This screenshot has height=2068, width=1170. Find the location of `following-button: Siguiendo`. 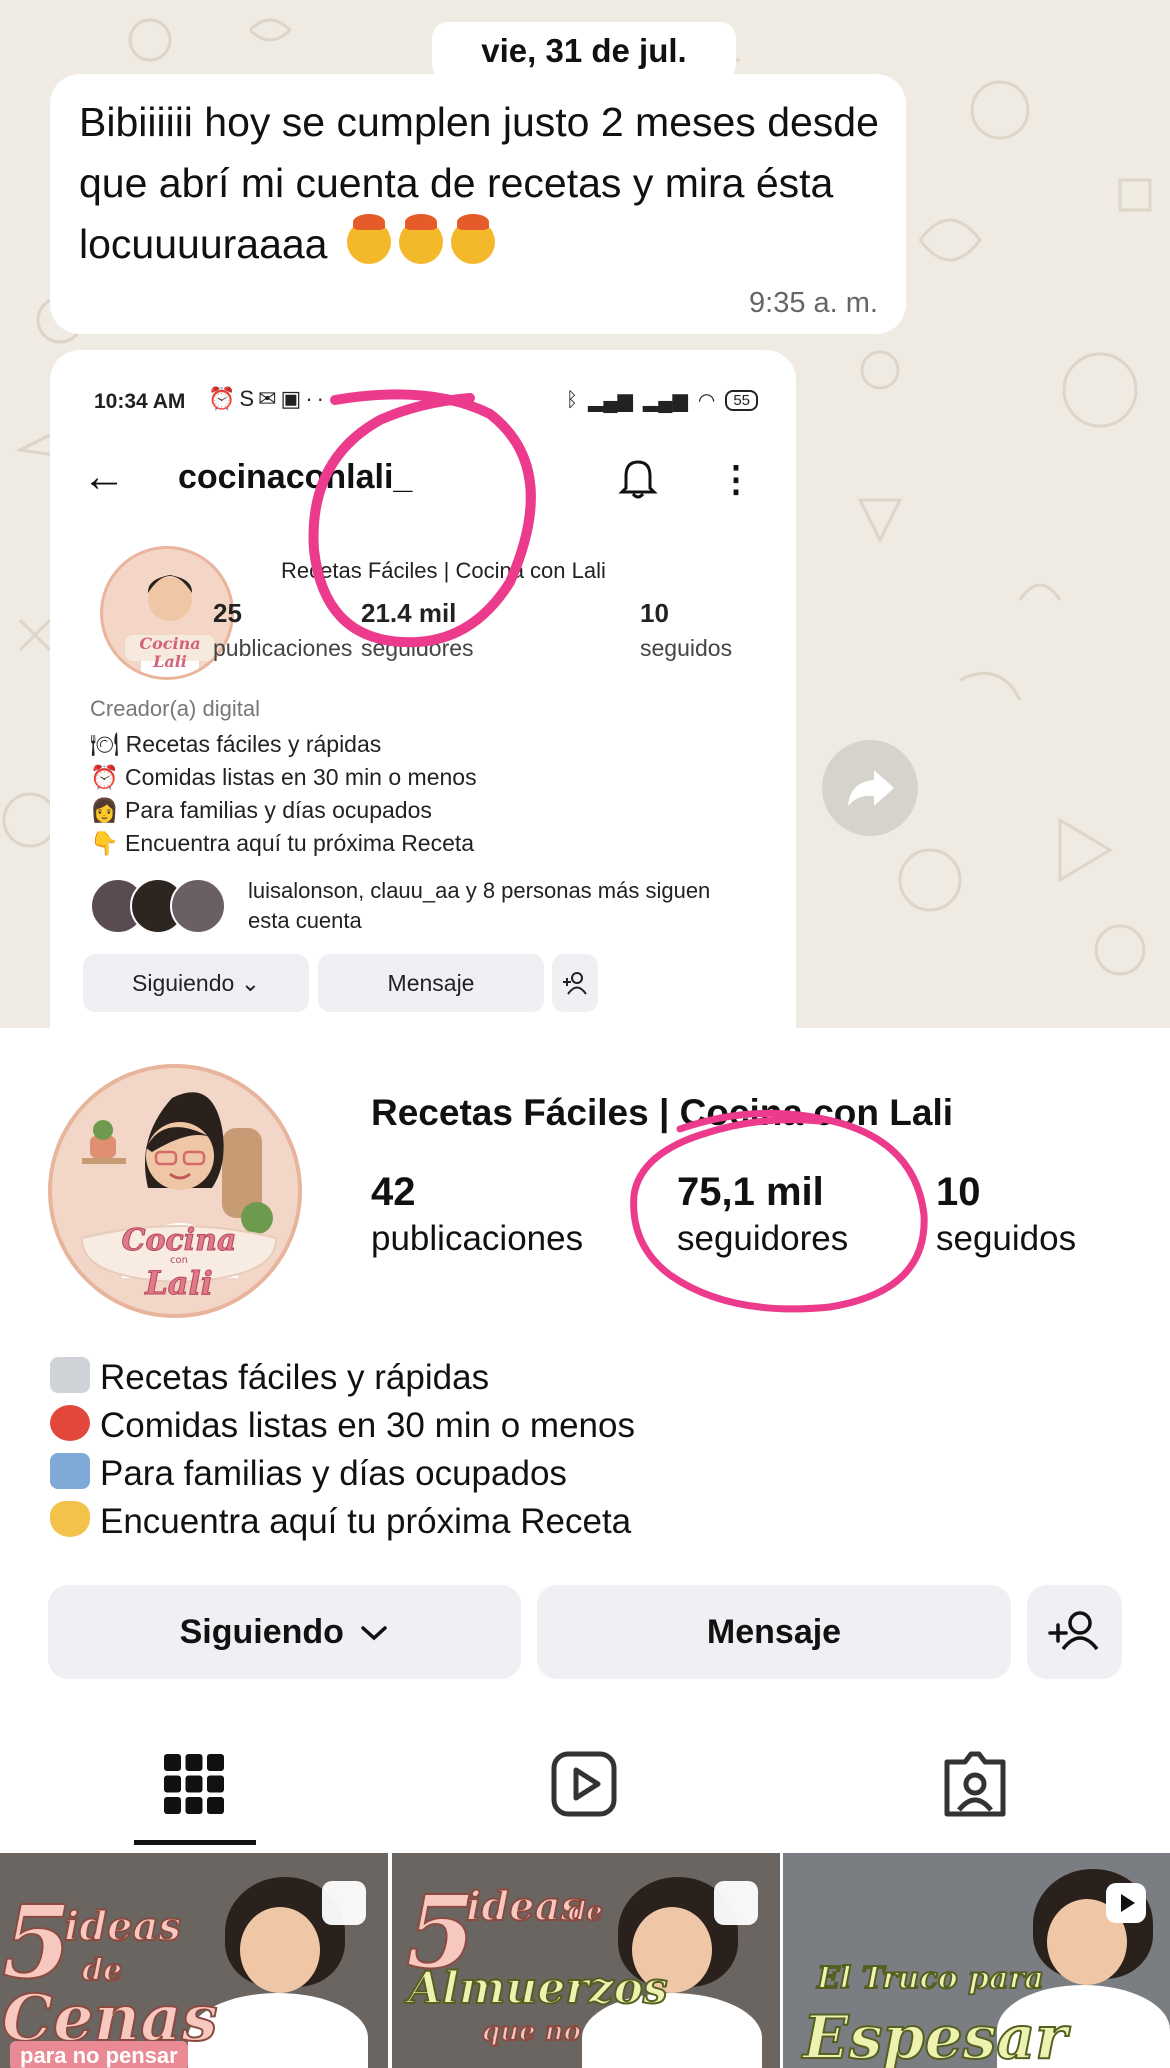

following-button: Siguiendo is located at coordinates (284, 1632).